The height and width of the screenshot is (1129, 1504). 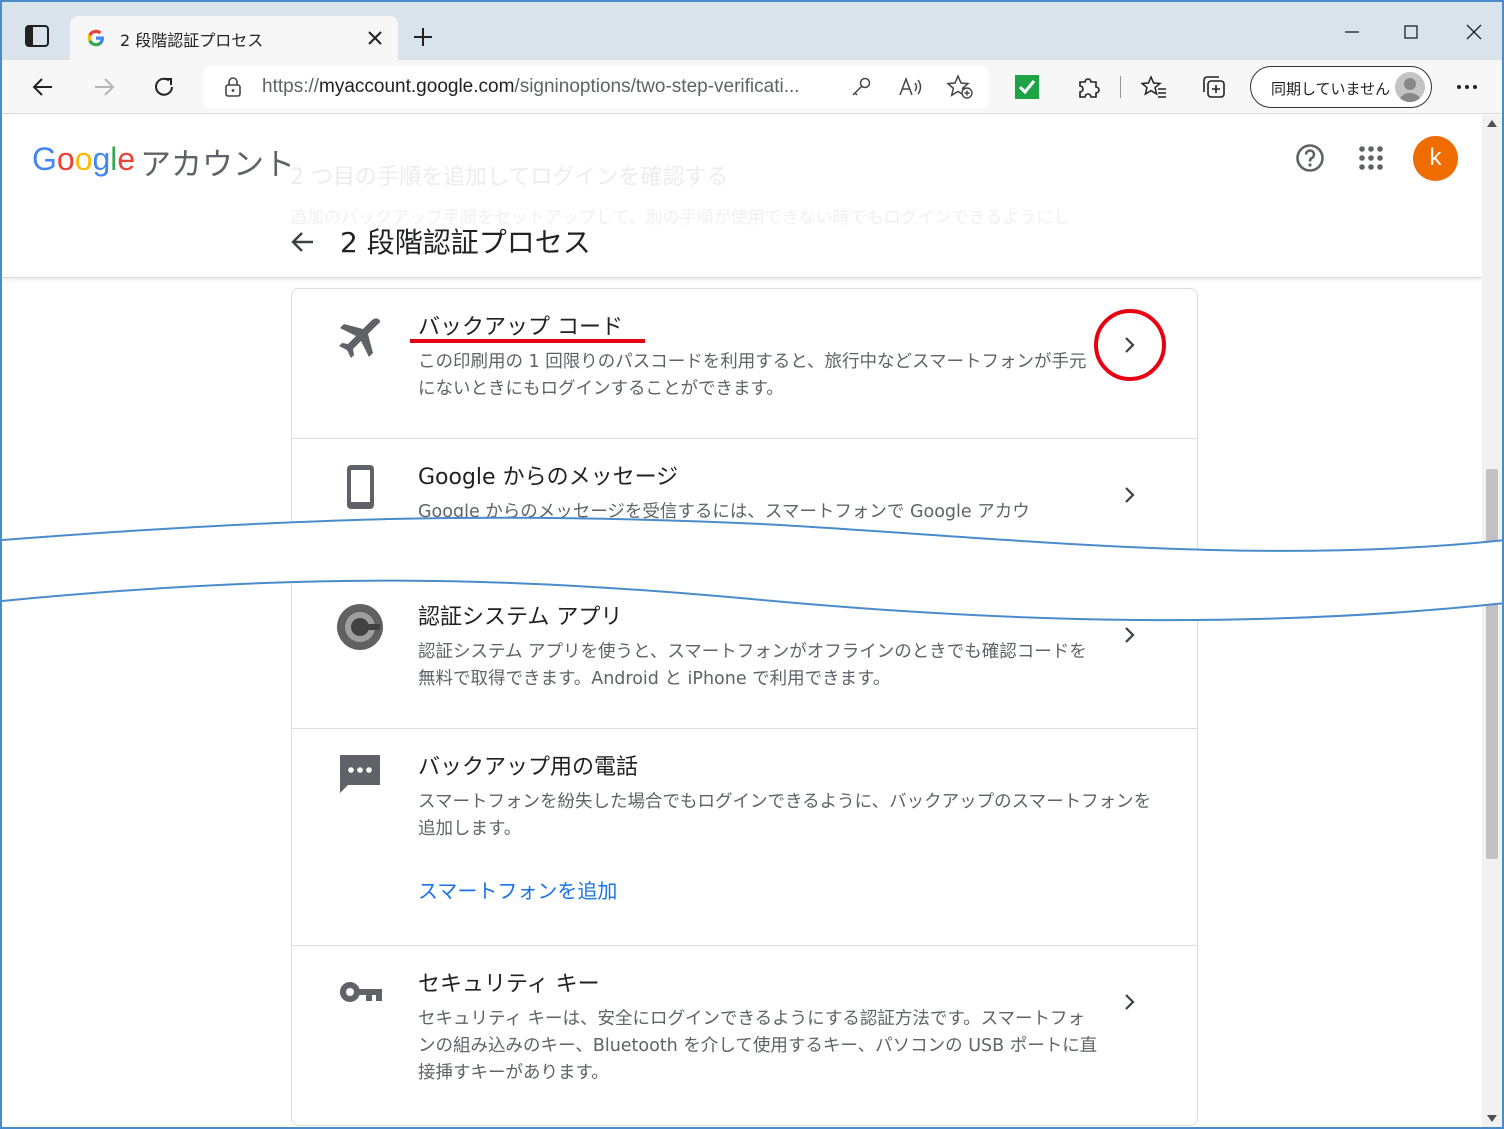 What do you see at coordinates (375, 38) in the screenshot?
I see `close-tab-icon` at bounding box center [375, 38].